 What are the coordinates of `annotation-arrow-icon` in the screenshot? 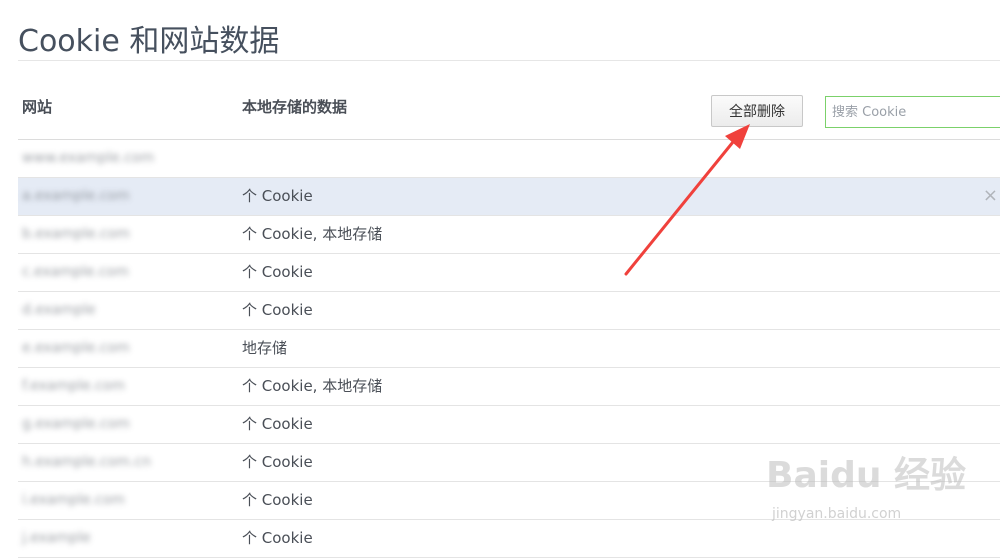 It's located at (687, 200).